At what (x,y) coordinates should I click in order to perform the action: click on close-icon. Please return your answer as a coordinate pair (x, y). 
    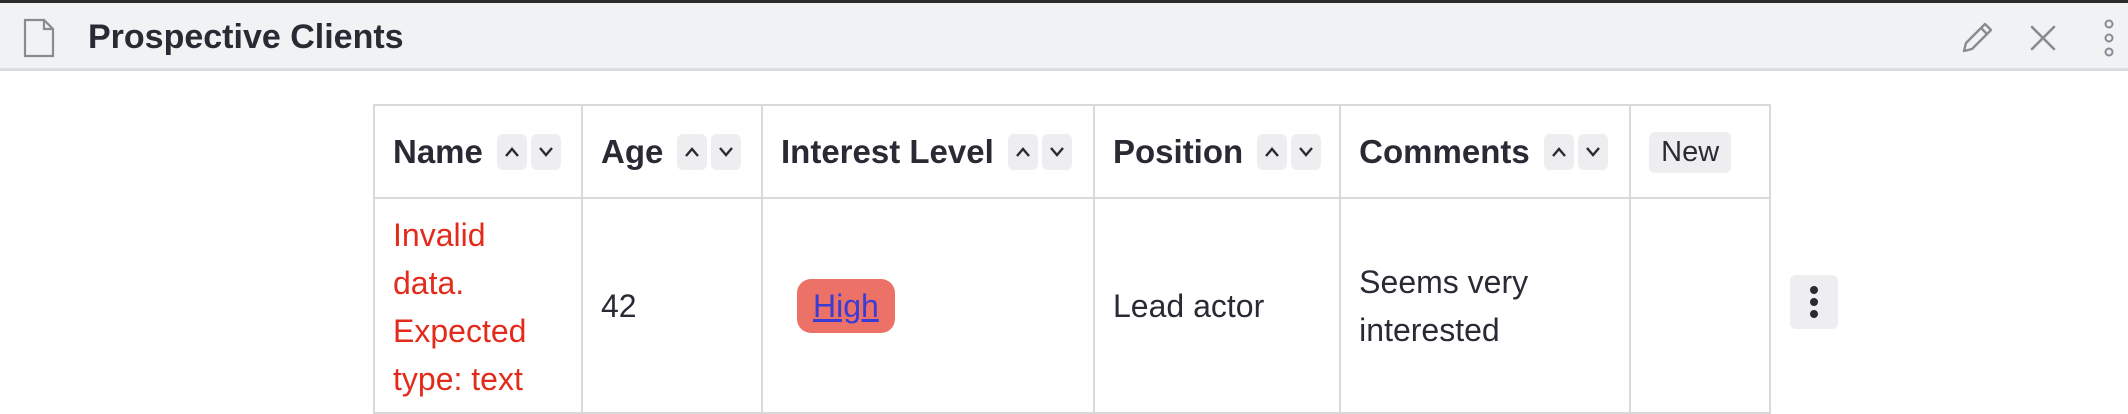
    Looking at the image, I should click on (2043, 38).